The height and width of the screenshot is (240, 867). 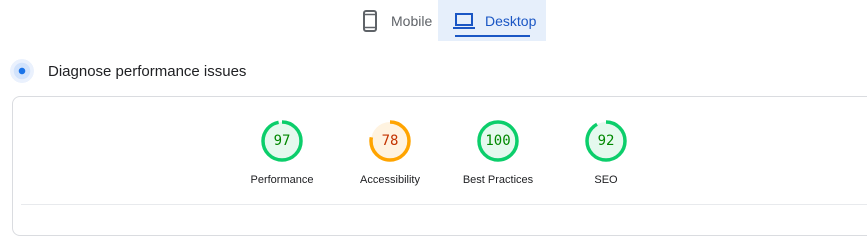 I want to click on tab-desktop-label: Desktop, so click(x=511, y=20).